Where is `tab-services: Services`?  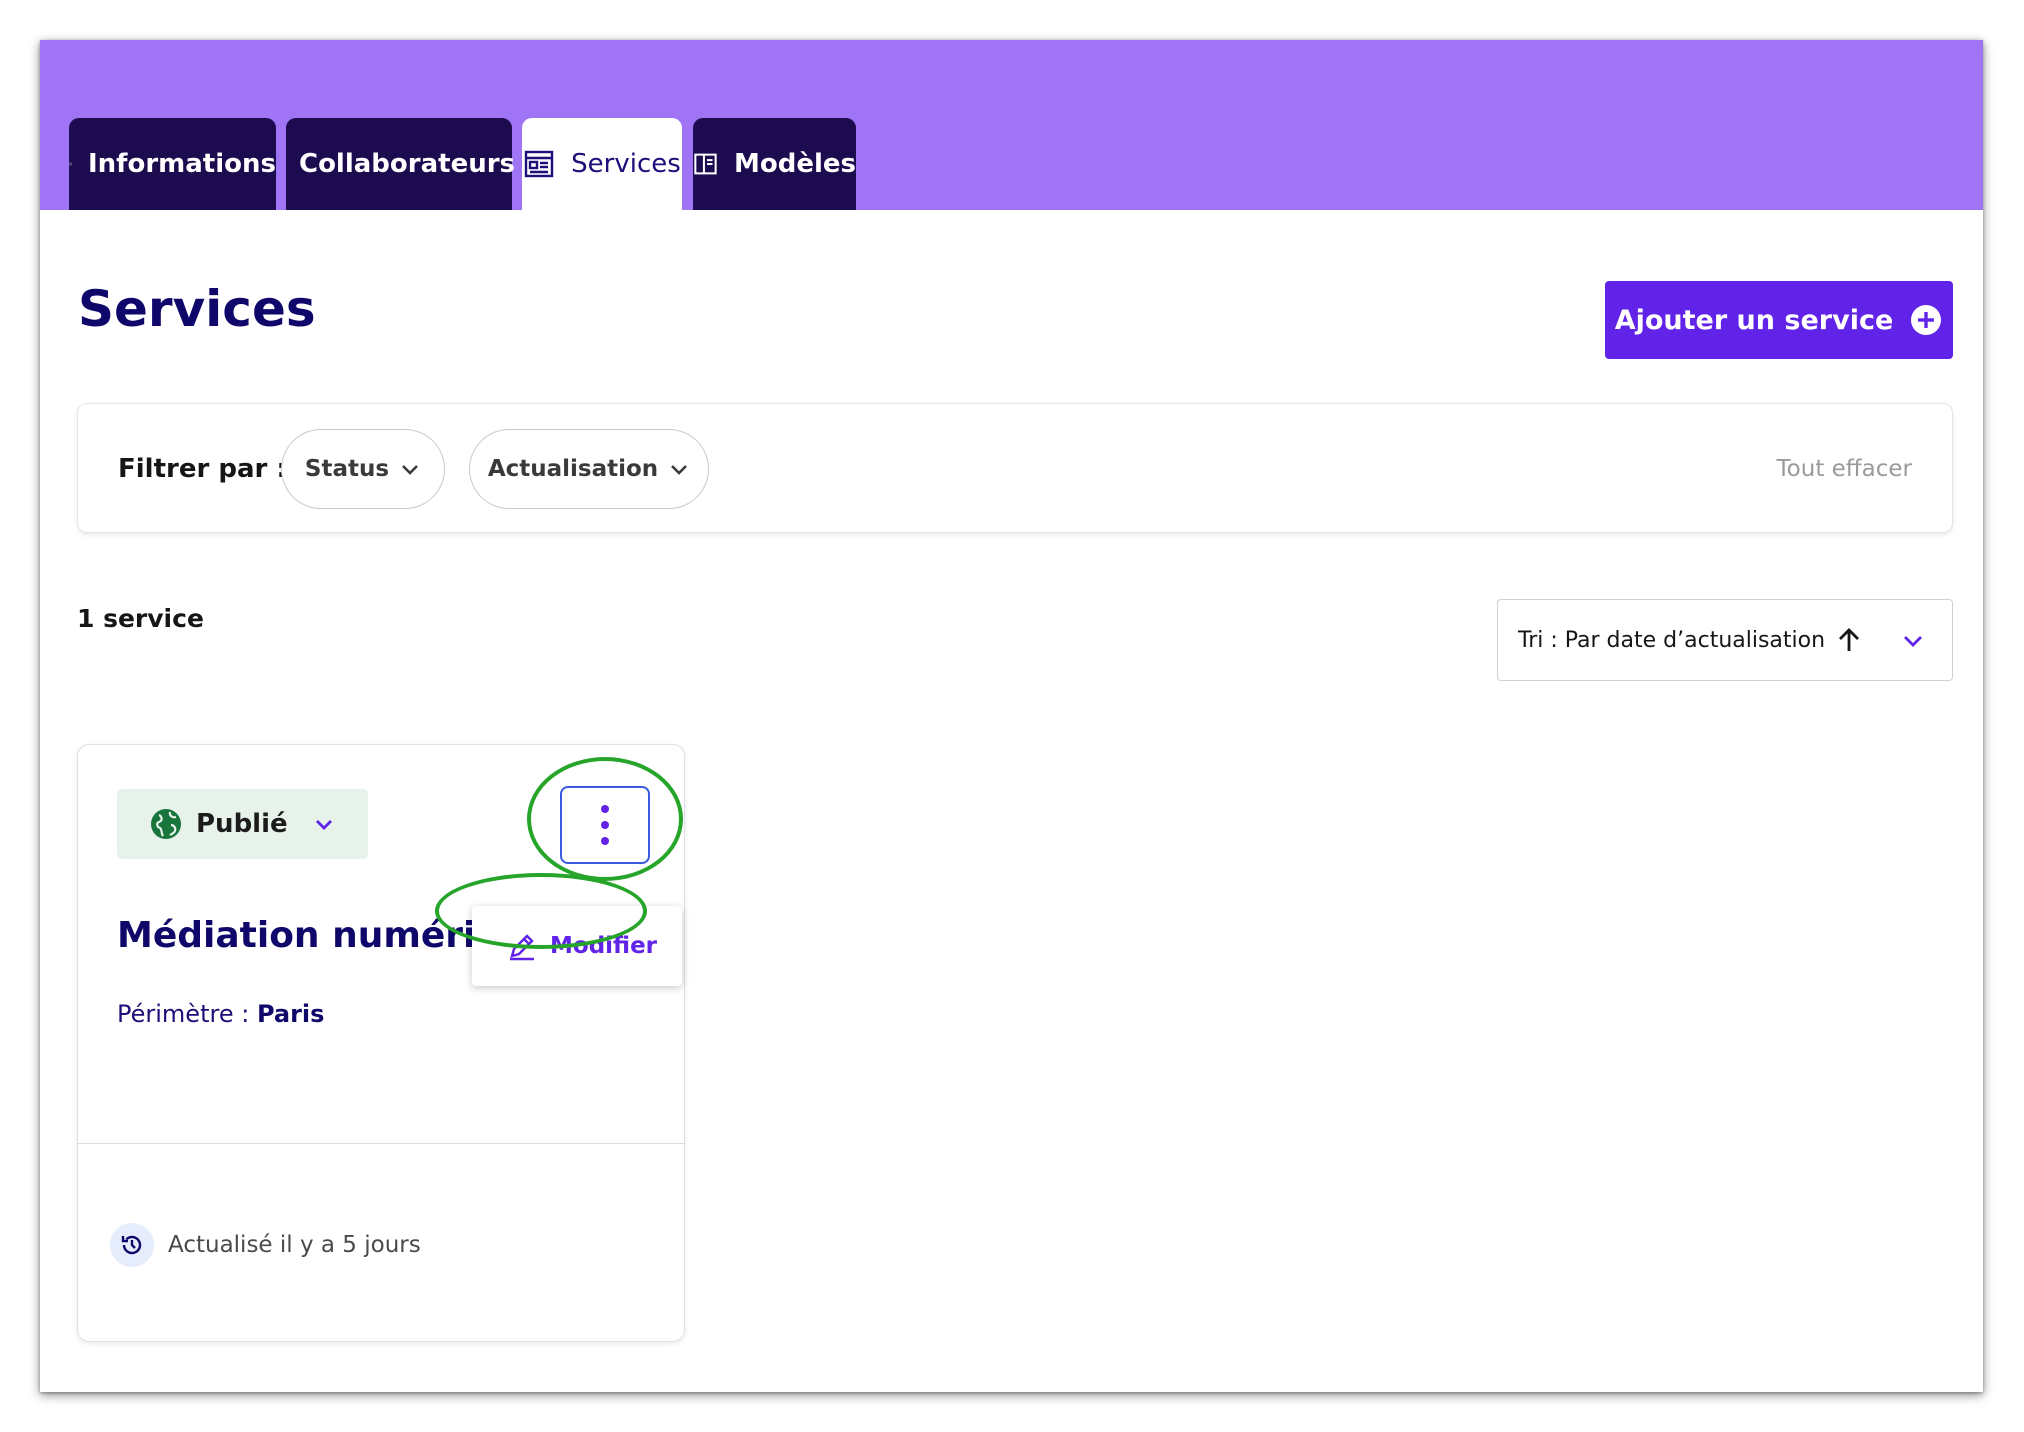
tab-services: Services is located at coordinates (602, 164).